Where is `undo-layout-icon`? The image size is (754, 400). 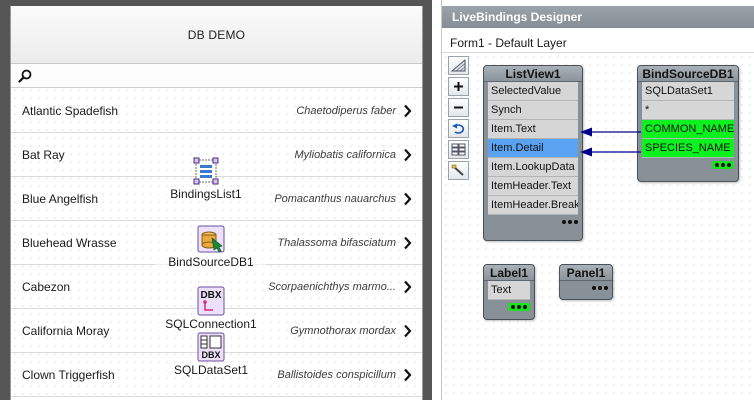 undo-layout-icon is located at coordinates (458, 128).